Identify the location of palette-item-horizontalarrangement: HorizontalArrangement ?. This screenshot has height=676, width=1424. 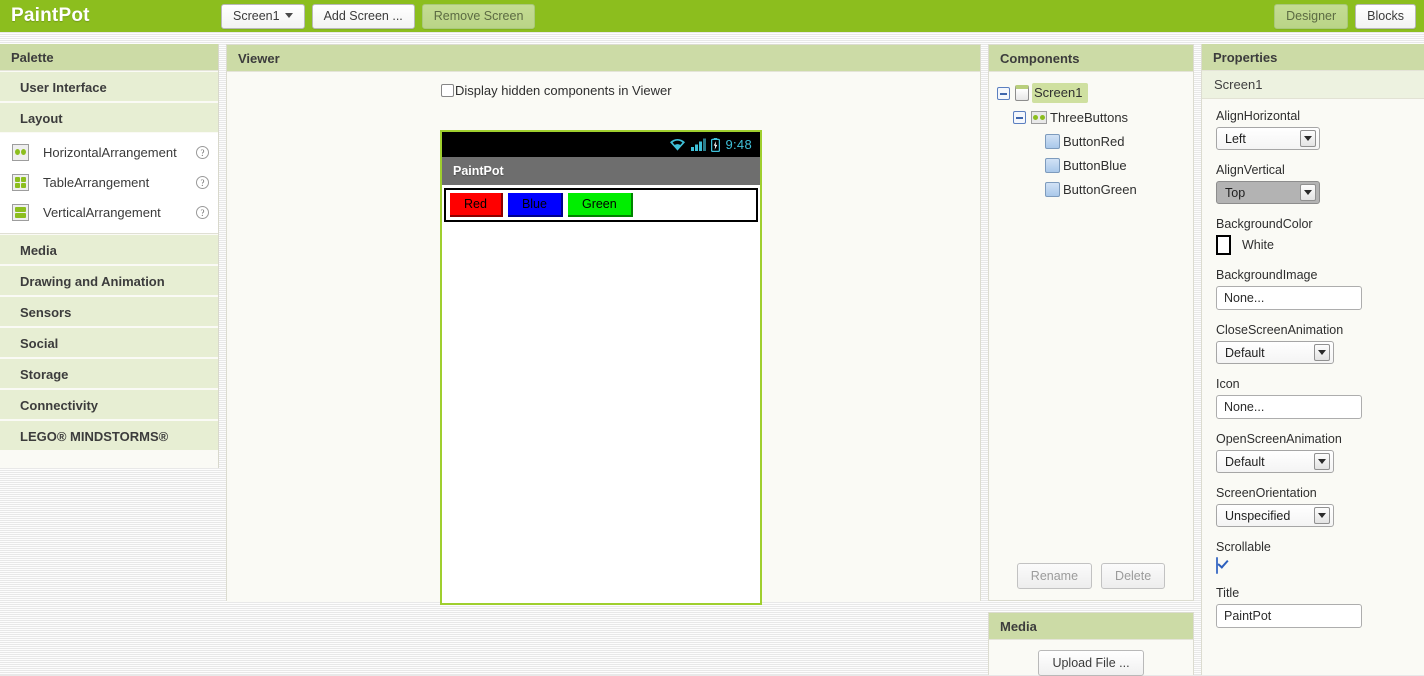
(109, 152).